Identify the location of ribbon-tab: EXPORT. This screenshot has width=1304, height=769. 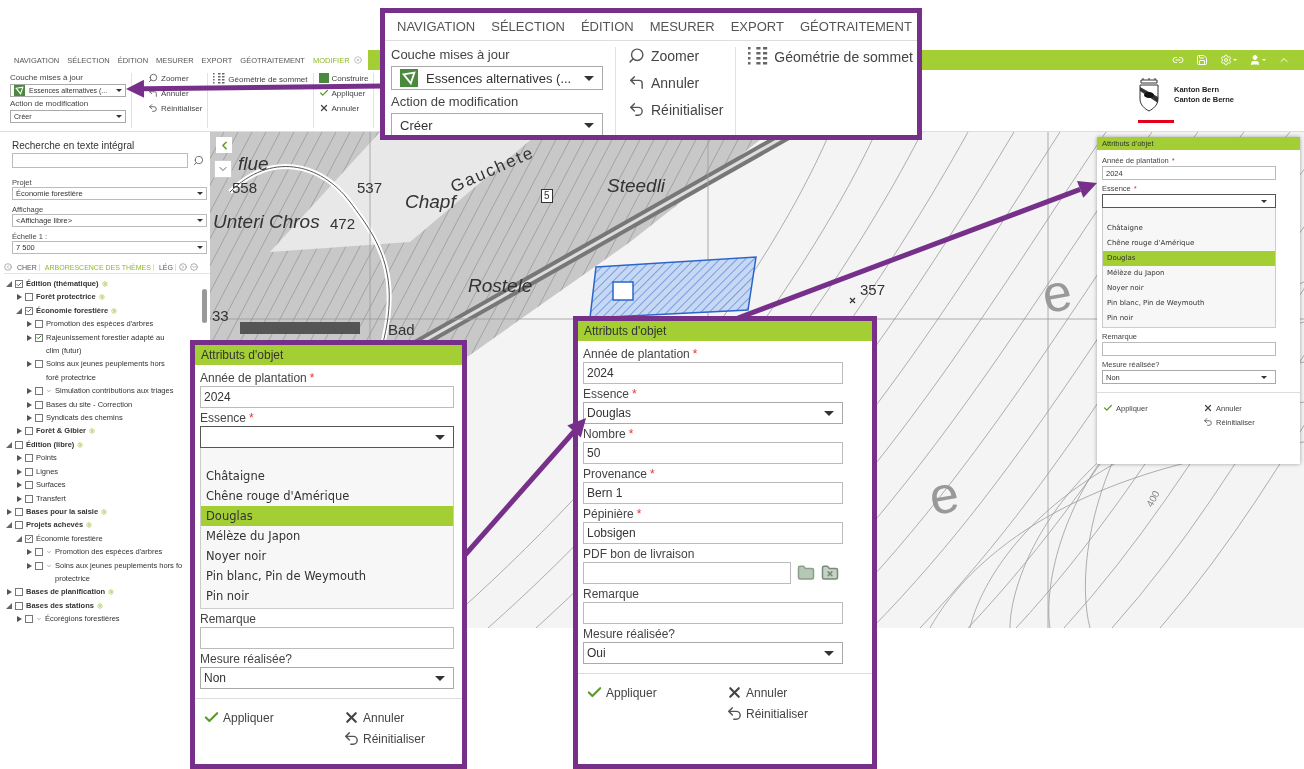
(757, 26).